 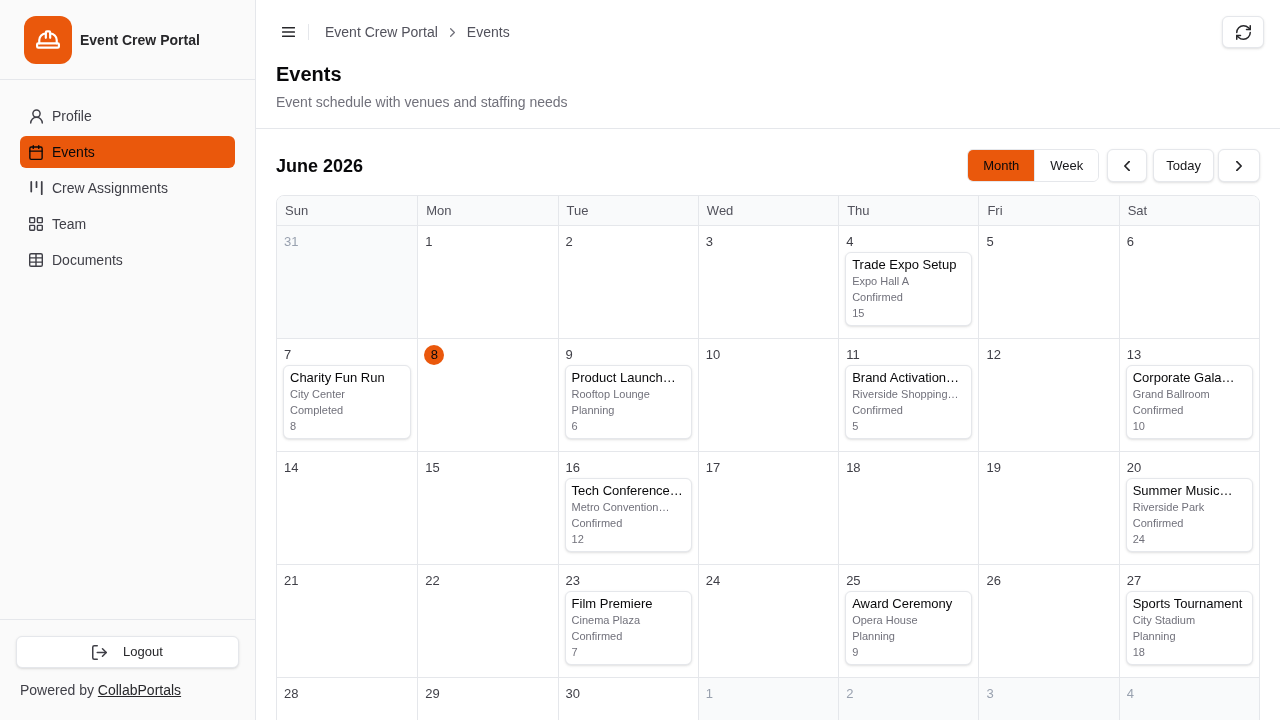 What do you see at coordinates (36, 152) in the screenshot?
I see `calendar-icon` at bounding box center [36, 152].